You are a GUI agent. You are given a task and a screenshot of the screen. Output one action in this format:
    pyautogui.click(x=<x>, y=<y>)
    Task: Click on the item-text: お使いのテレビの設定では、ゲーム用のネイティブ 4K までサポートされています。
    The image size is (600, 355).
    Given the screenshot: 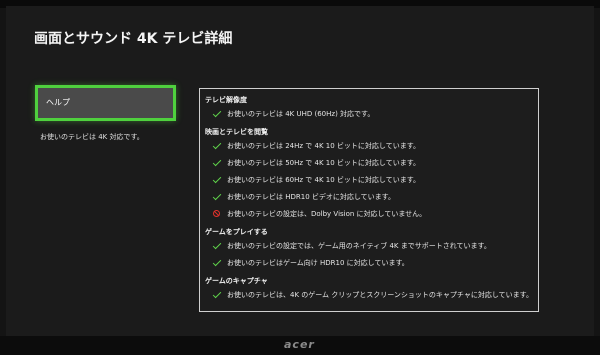 What is the action you would take?
    pyautogui.click(x=359, y=245)
    